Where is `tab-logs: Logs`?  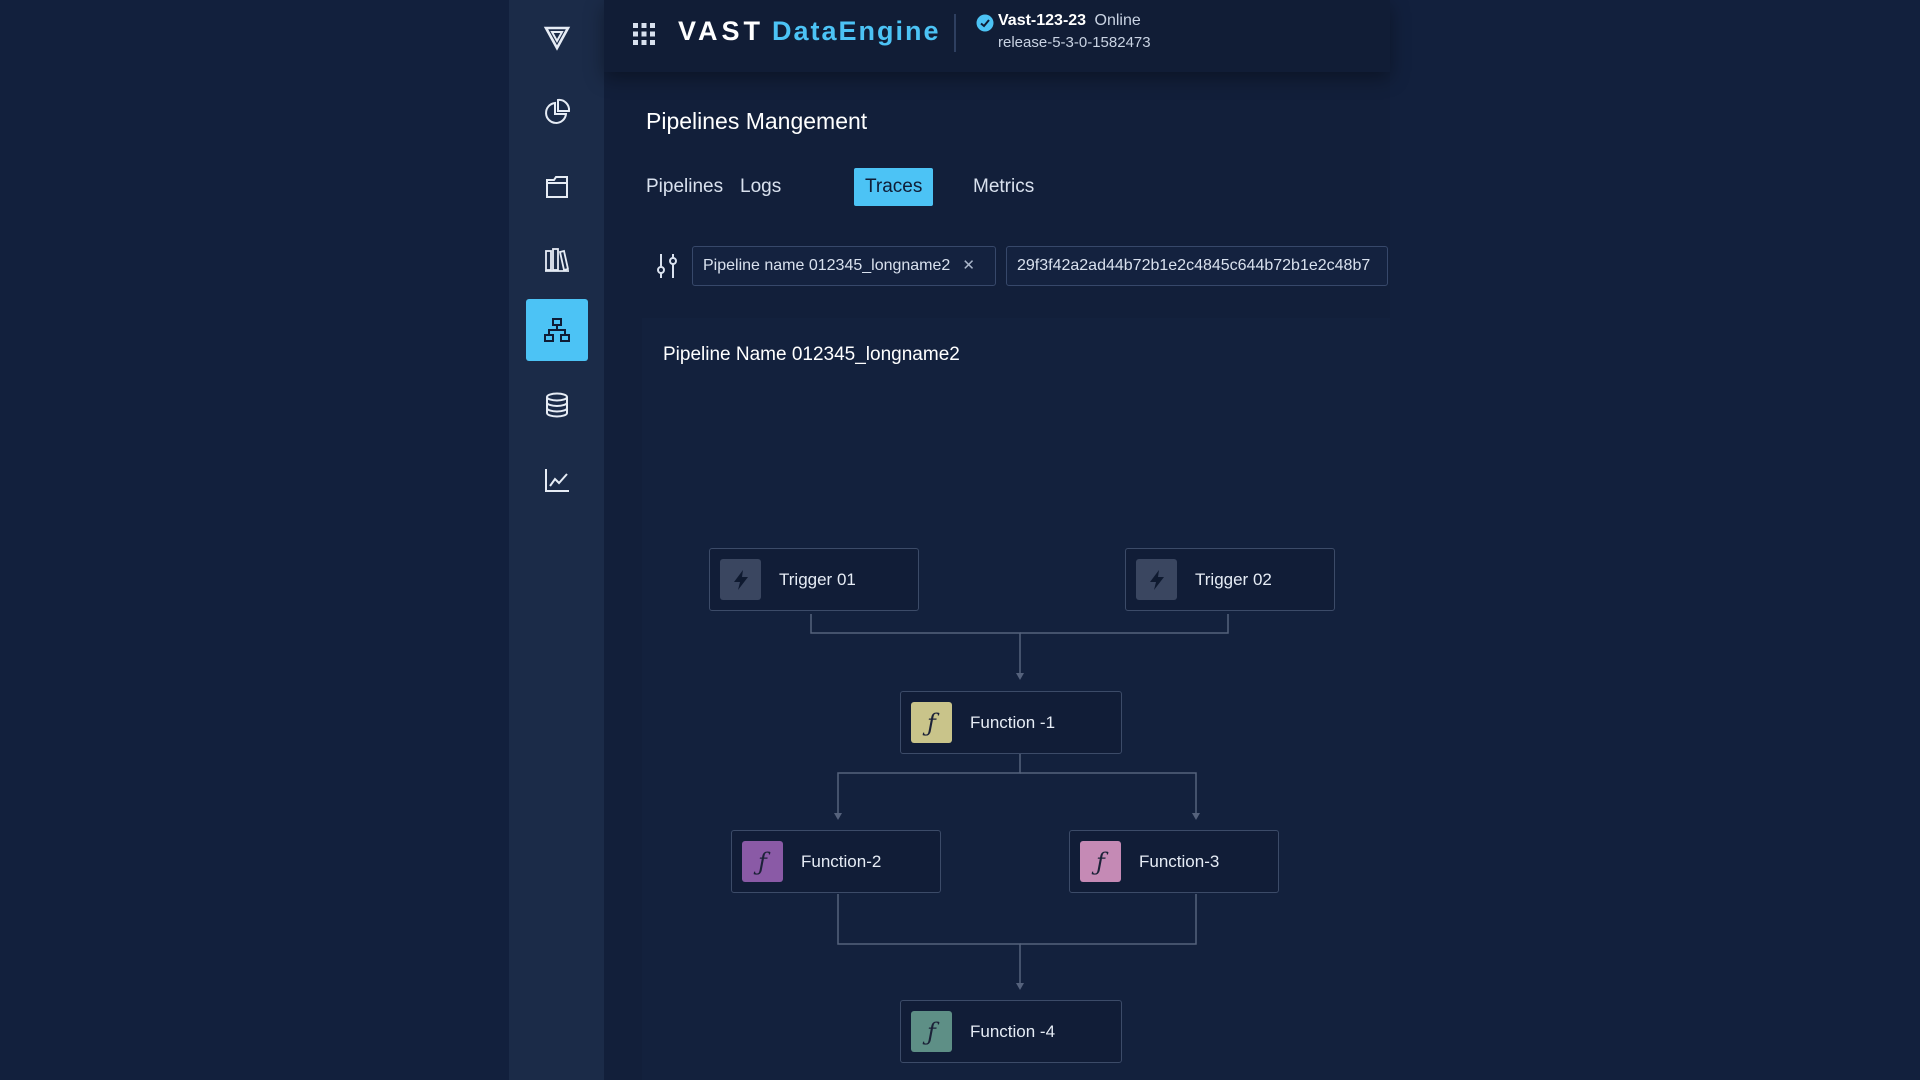
tab-logs: Logs is located at coordinates (760, 187).